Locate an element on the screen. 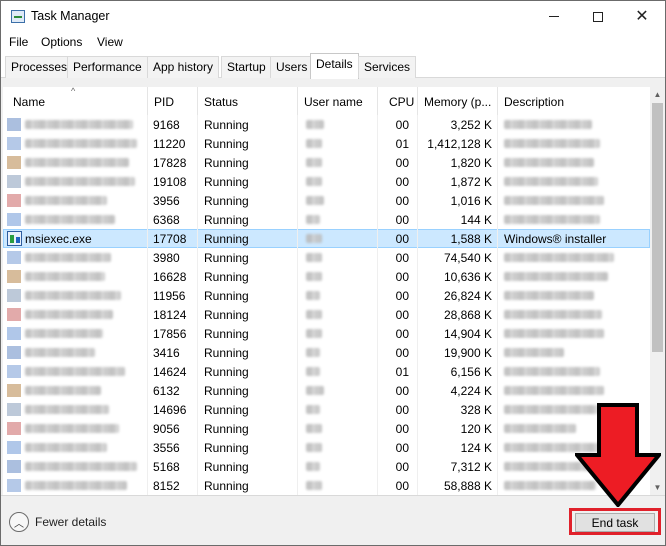 This screenshot has width=666, height=546. scroll-up-icon: ▲ is located at coordinates (657, 94).